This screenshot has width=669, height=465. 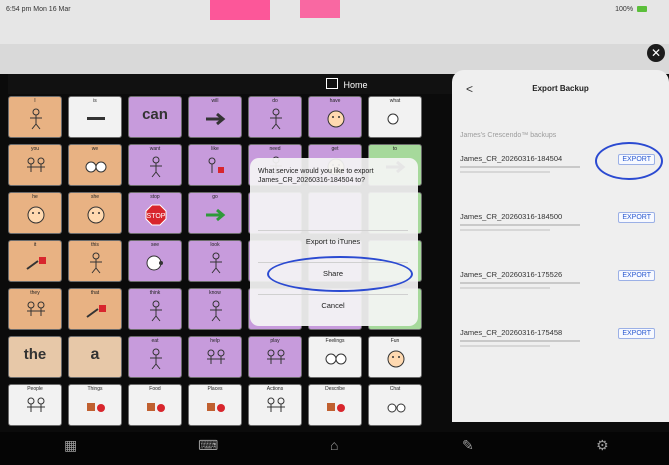 What do you see at coordinates (155, 309) in the screenshot?
I see `vocab-cell: think` at bounding box center [155, 309].